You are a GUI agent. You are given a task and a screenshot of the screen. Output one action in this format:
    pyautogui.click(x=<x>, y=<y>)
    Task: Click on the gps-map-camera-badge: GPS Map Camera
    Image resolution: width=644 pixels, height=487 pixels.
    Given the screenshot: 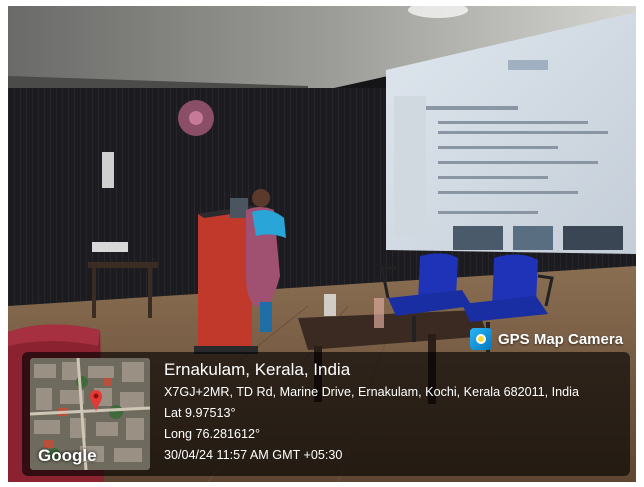 What is the action you would take?
    pyautogui.click(x=546, y=339)
    